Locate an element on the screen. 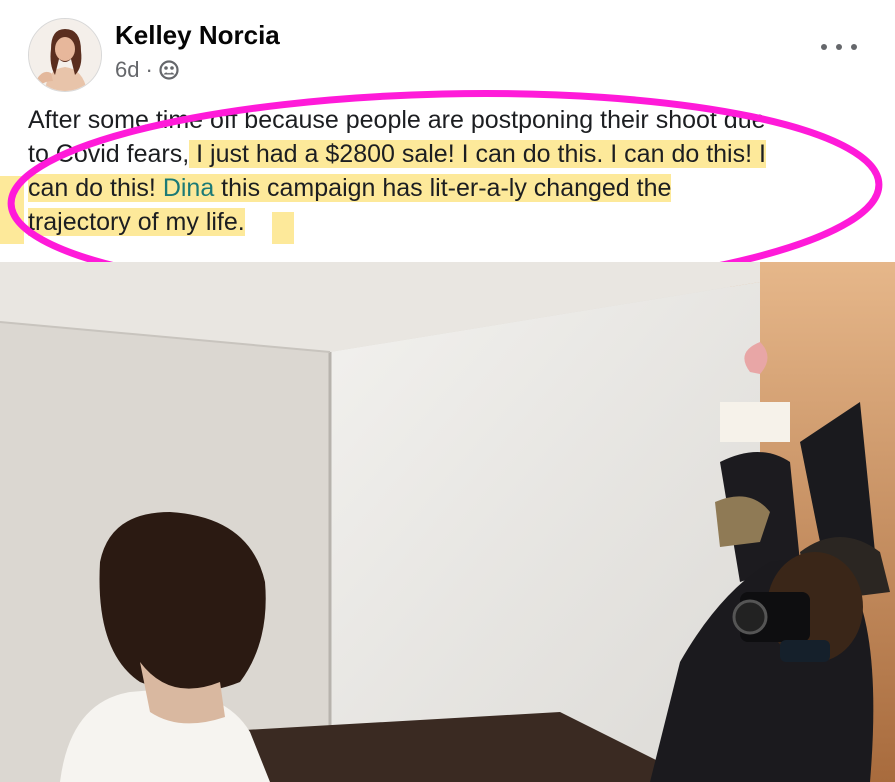 The image size is (895, 782). highlighted-text: can do this! is located at coordinates (95, 188).